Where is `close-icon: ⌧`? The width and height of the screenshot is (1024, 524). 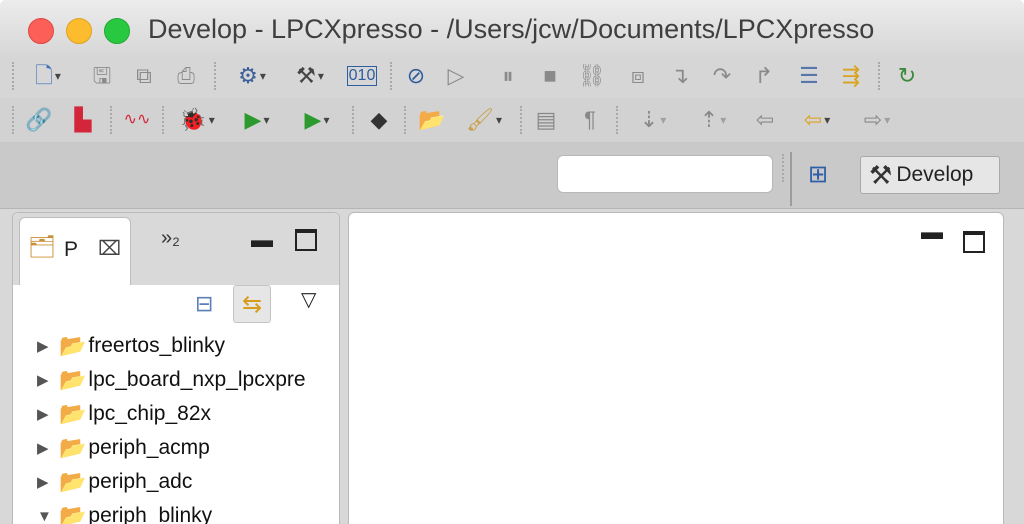
close-icon: ⌧ is located at coordinates (109, 248).